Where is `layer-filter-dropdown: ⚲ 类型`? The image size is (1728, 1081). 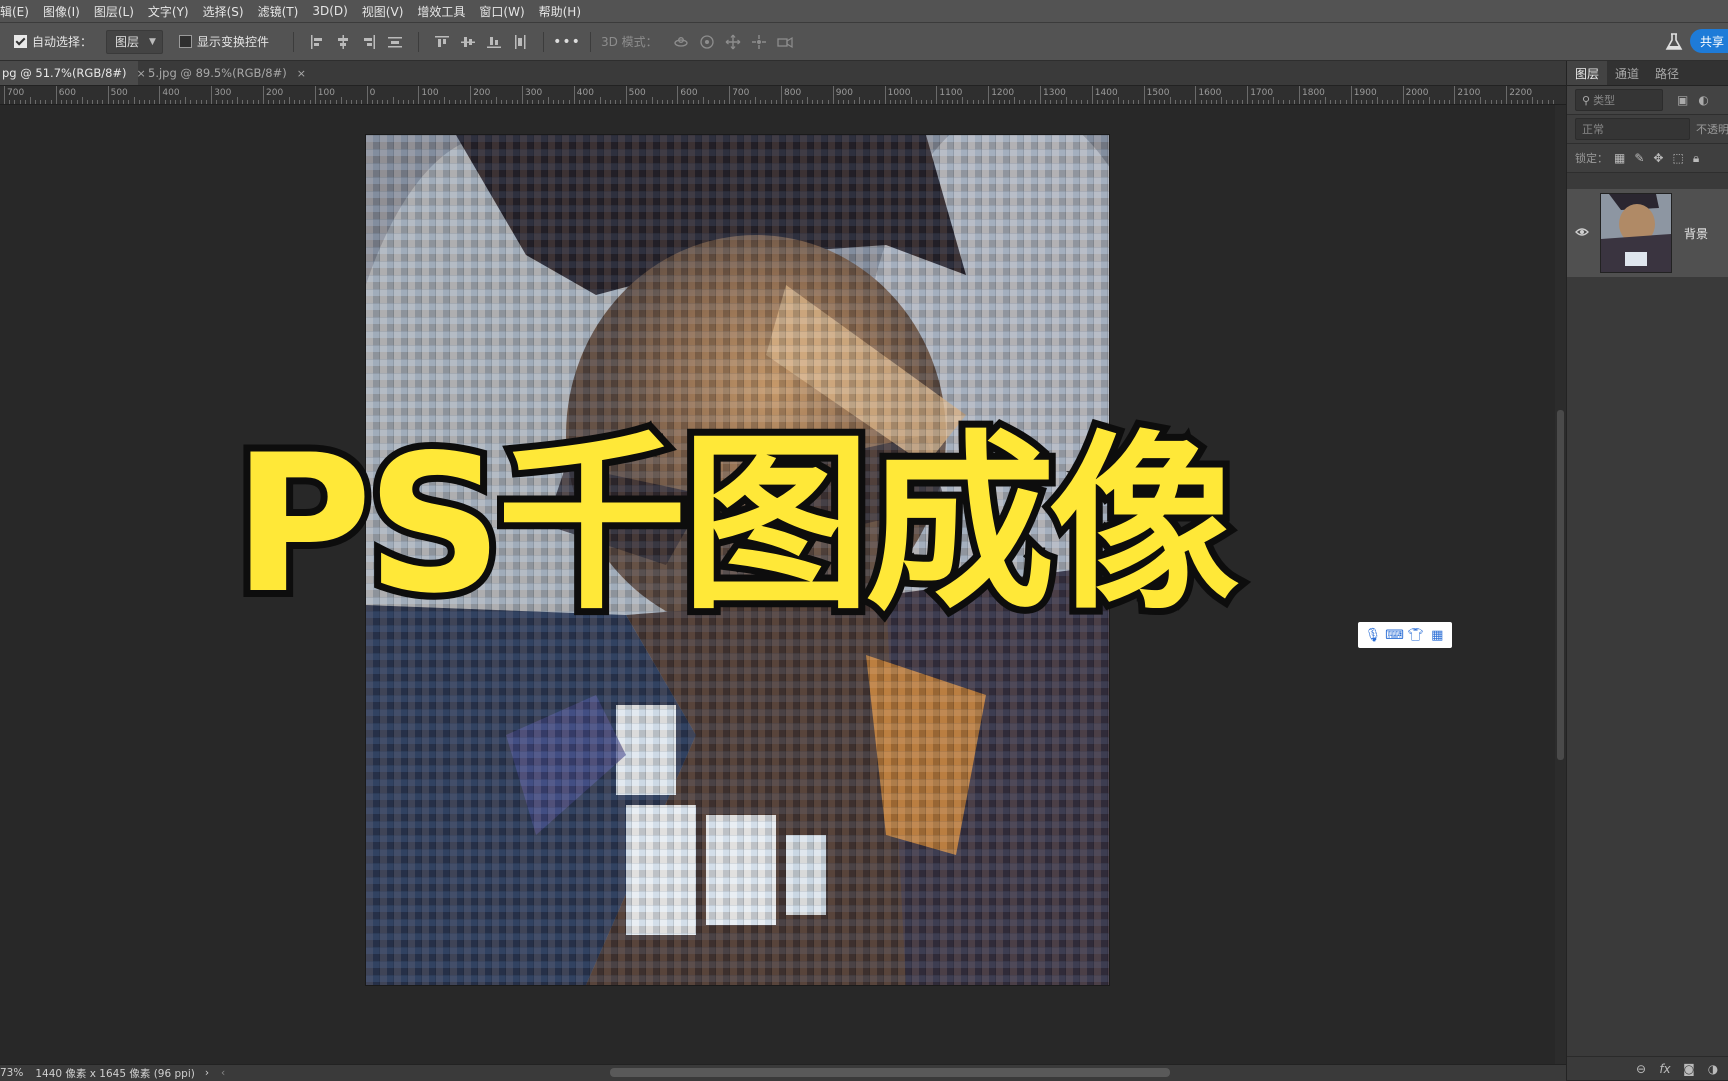
layer-filter-dropdown: ⚲ 类型 is located at coordinates (1619, 100).